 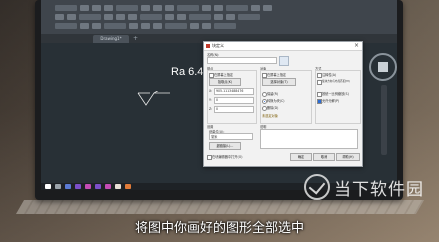 I want to click on allow-exploding-label: 允许分解(P), so click(x=331, y=101).